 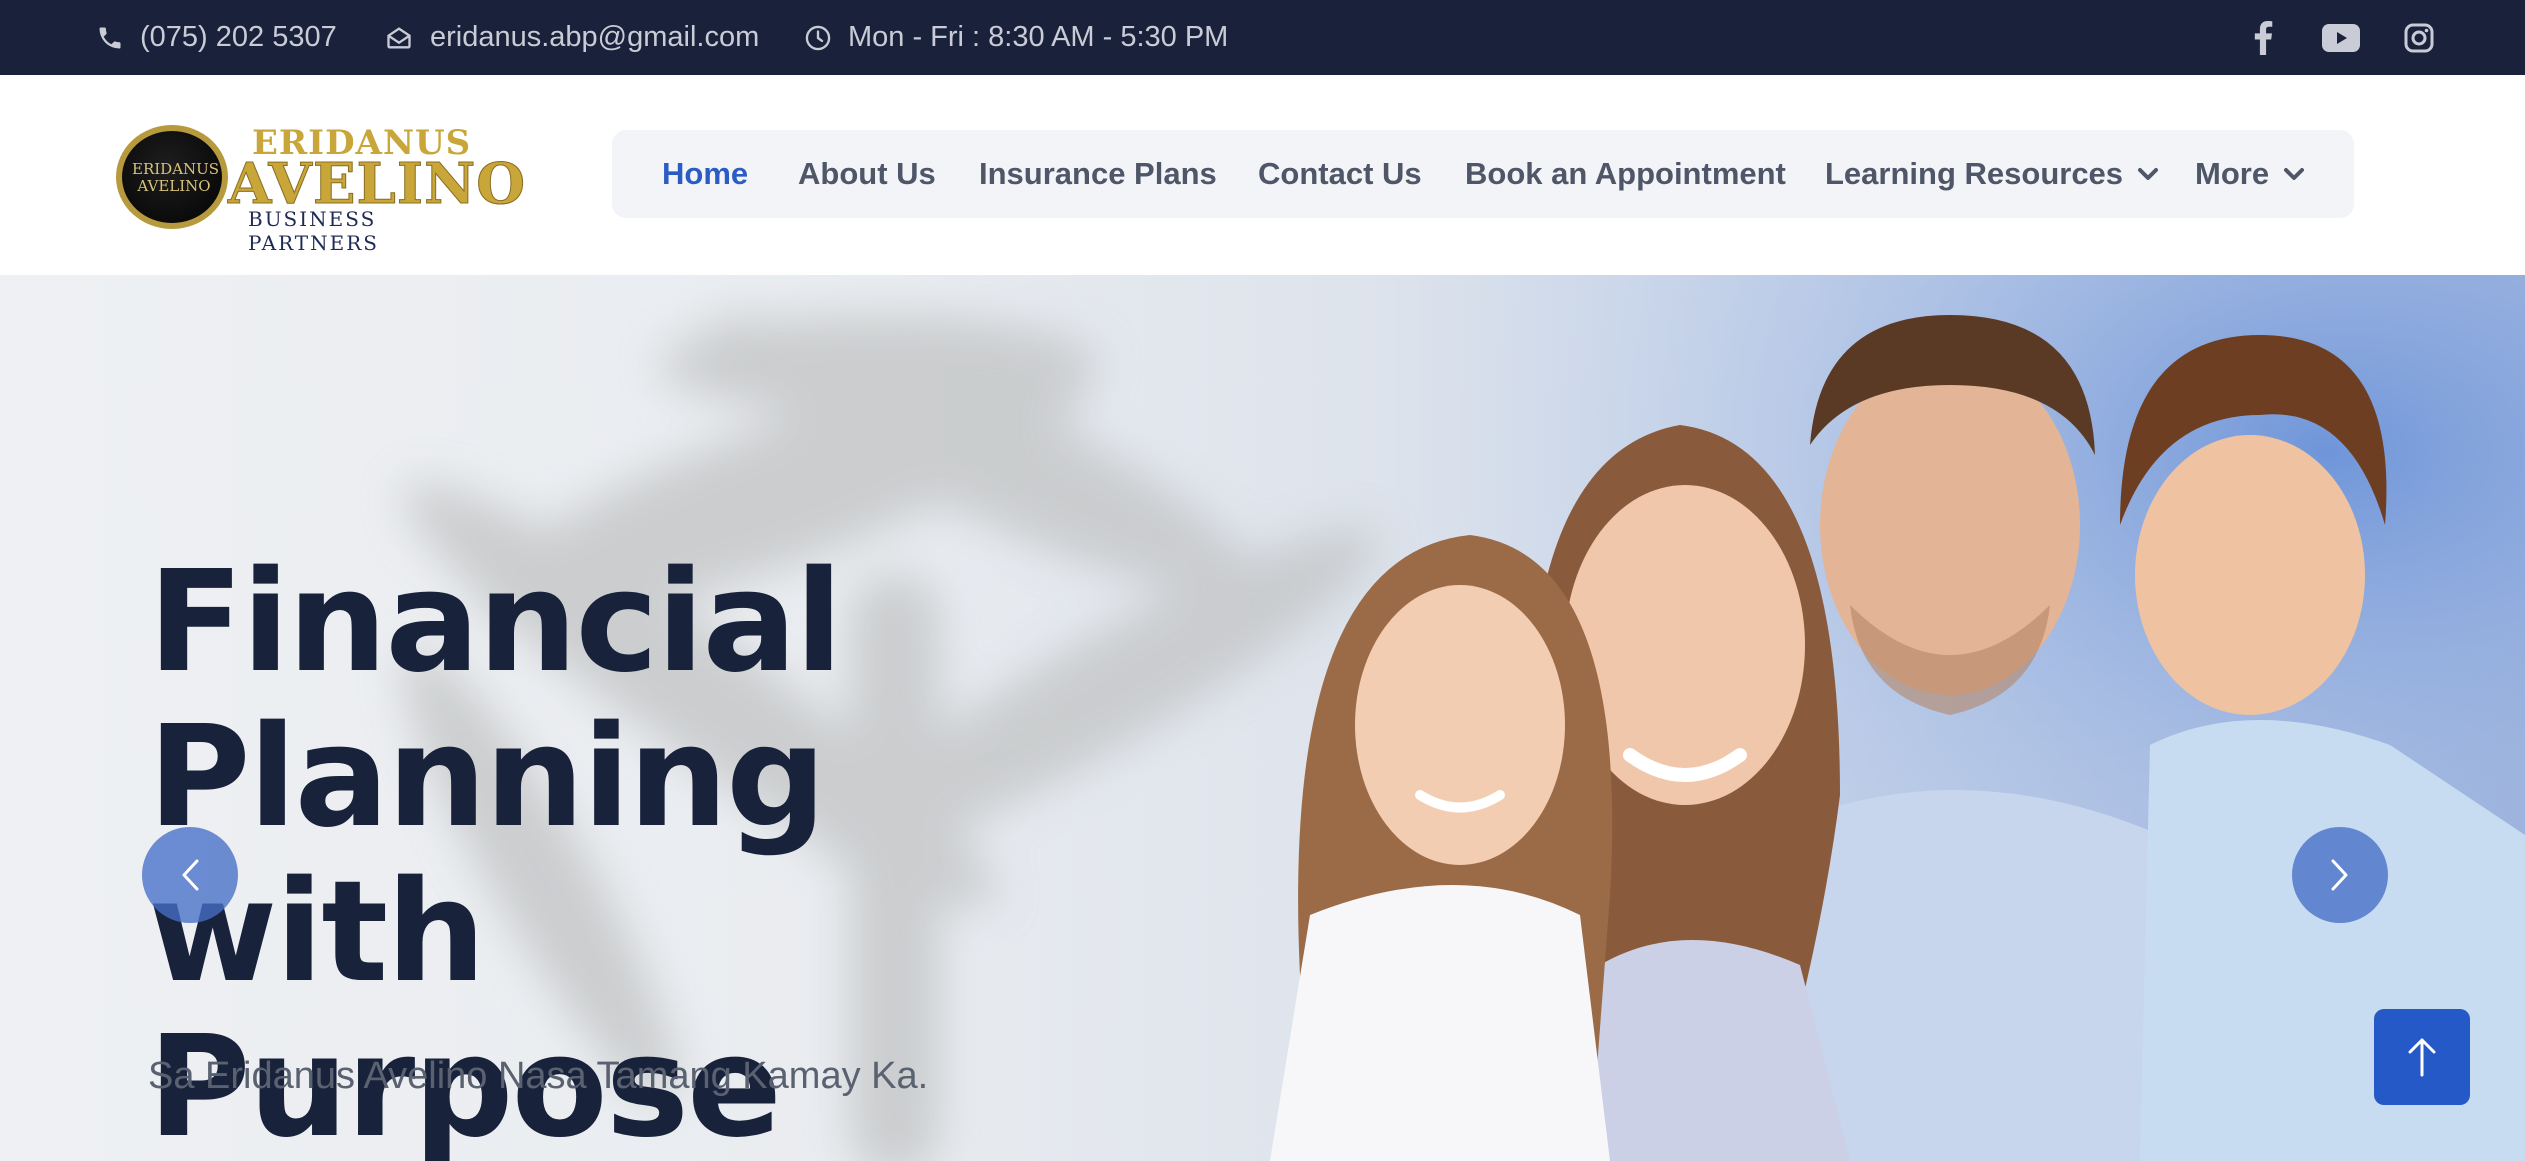 I want to click on nav-contact-us: Contact Us, so click(x=1340, y=174).